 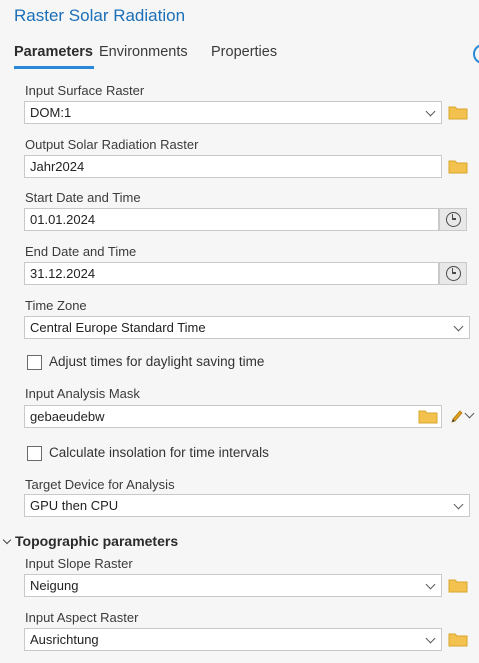 I want to click on start-date-input: 01.01.2024, so click(x=231, y=219).